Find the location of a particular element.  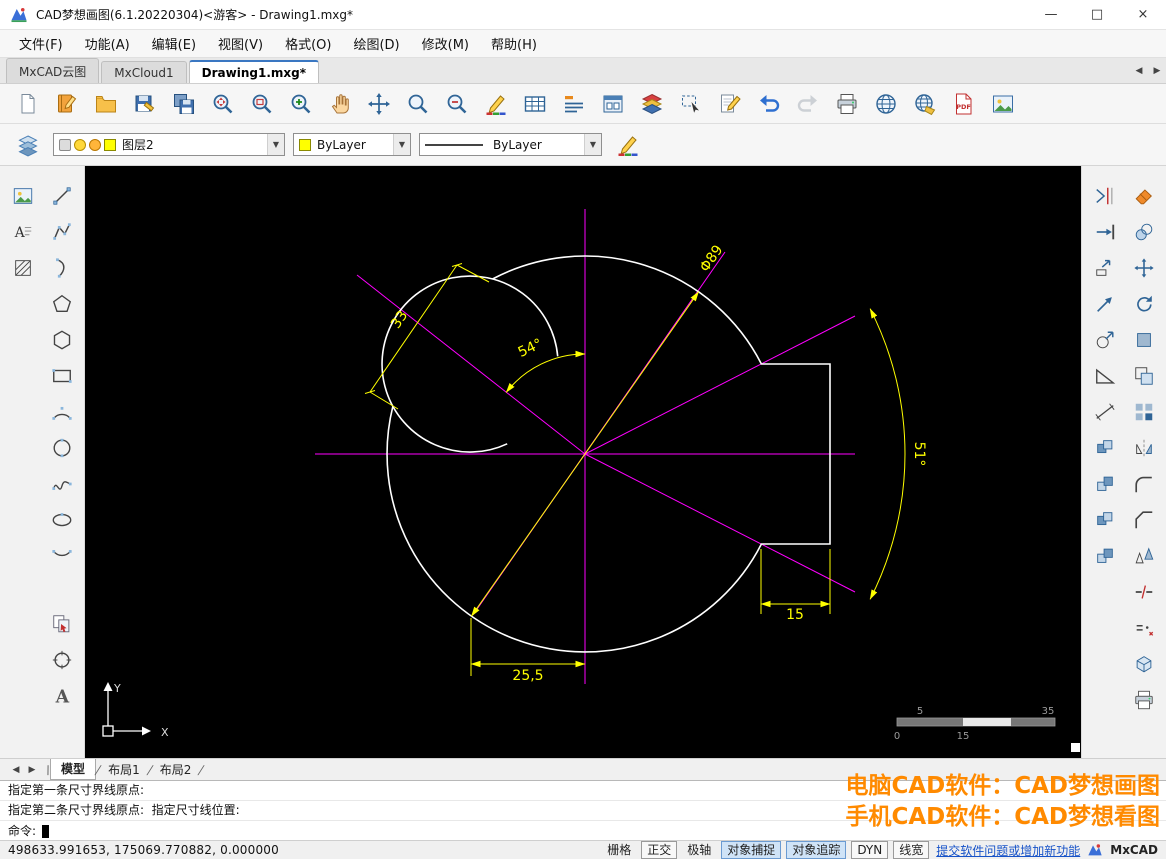

zoom-extents-button is located at coordinates (378, 103).